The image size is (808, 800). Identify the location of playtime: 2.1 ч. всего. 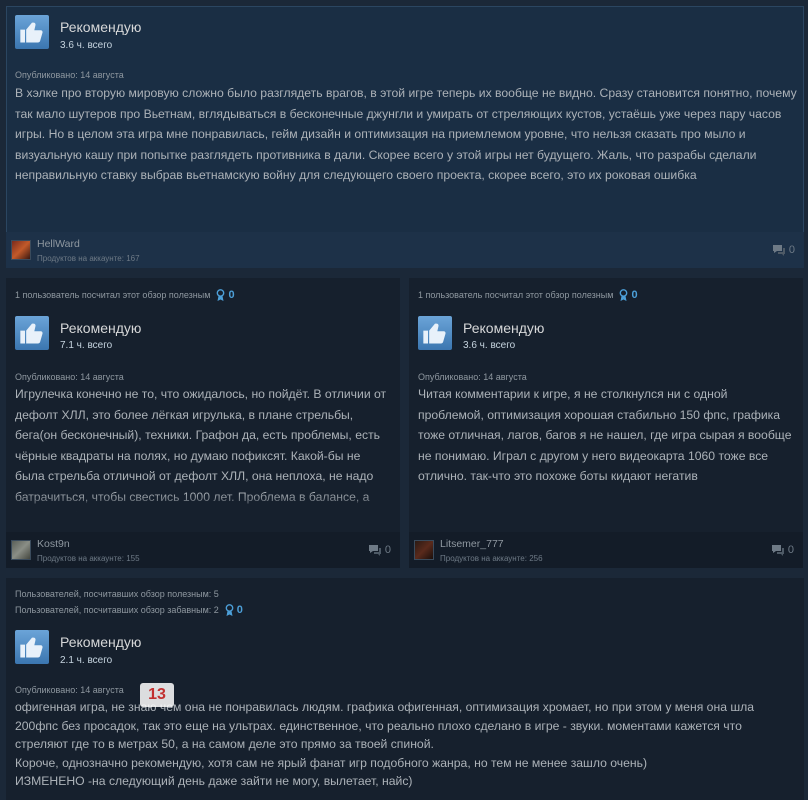
(86, 660).